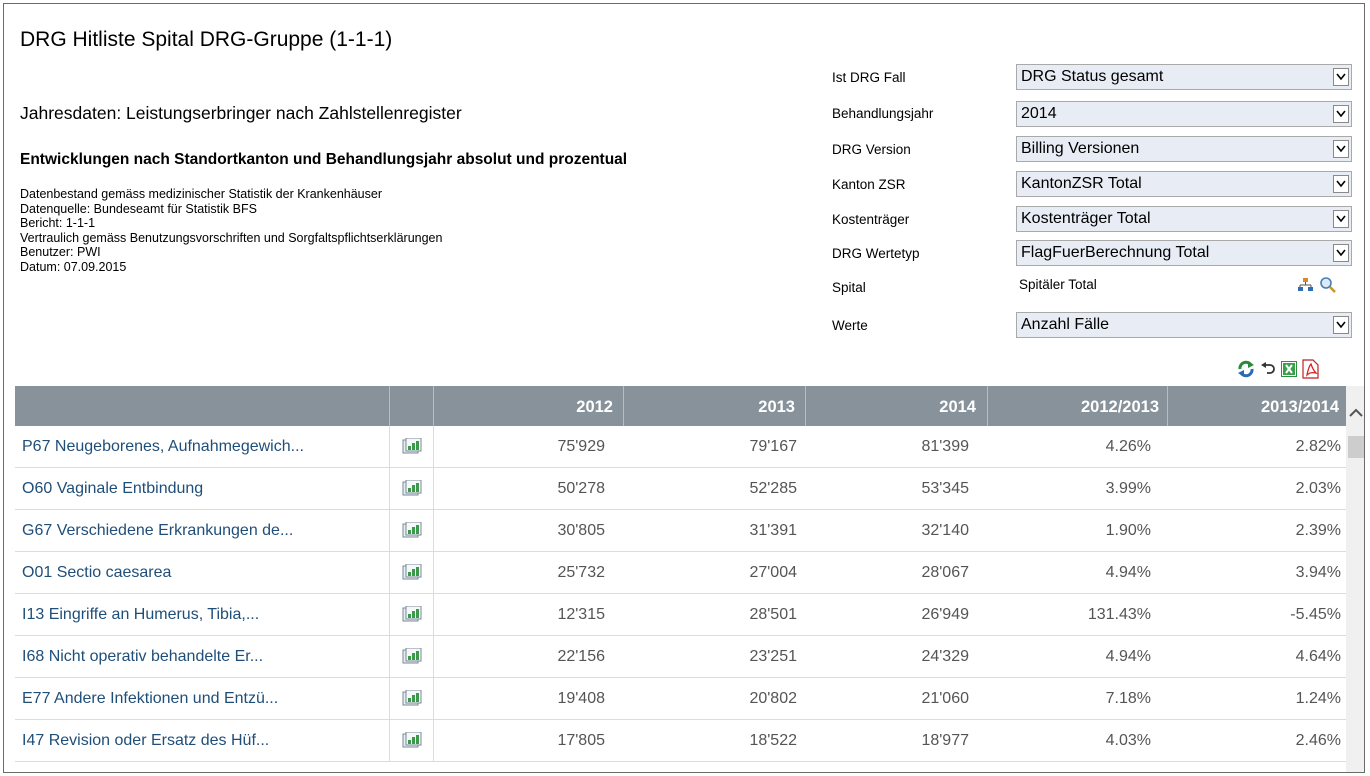 The image size is (1370, 776). What do you see at coordinates (524, 406) in the screenshot?
I see `column-header-2012: 2012` at bounding box center [524, 406].